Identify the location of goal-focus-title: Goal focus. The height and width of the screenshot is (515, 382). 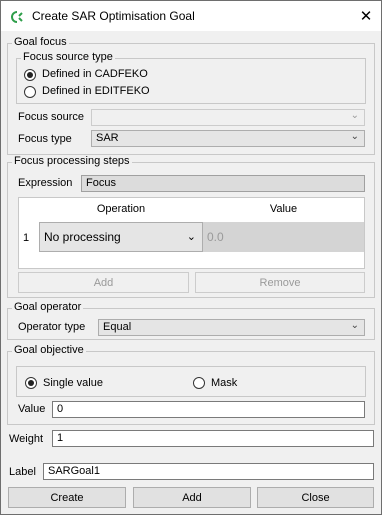
(40, 42).